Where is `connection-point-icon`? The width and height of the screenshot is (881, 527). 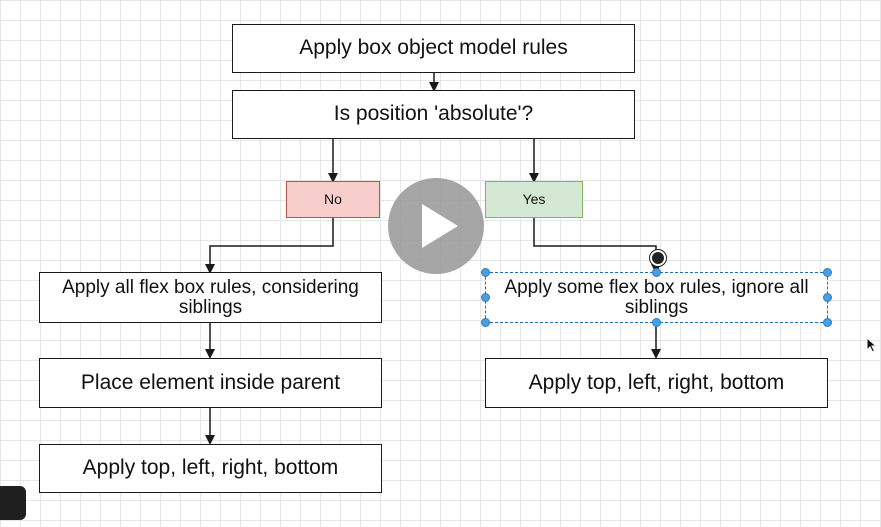
connection-point-icon is located at coordinates (658, 258).